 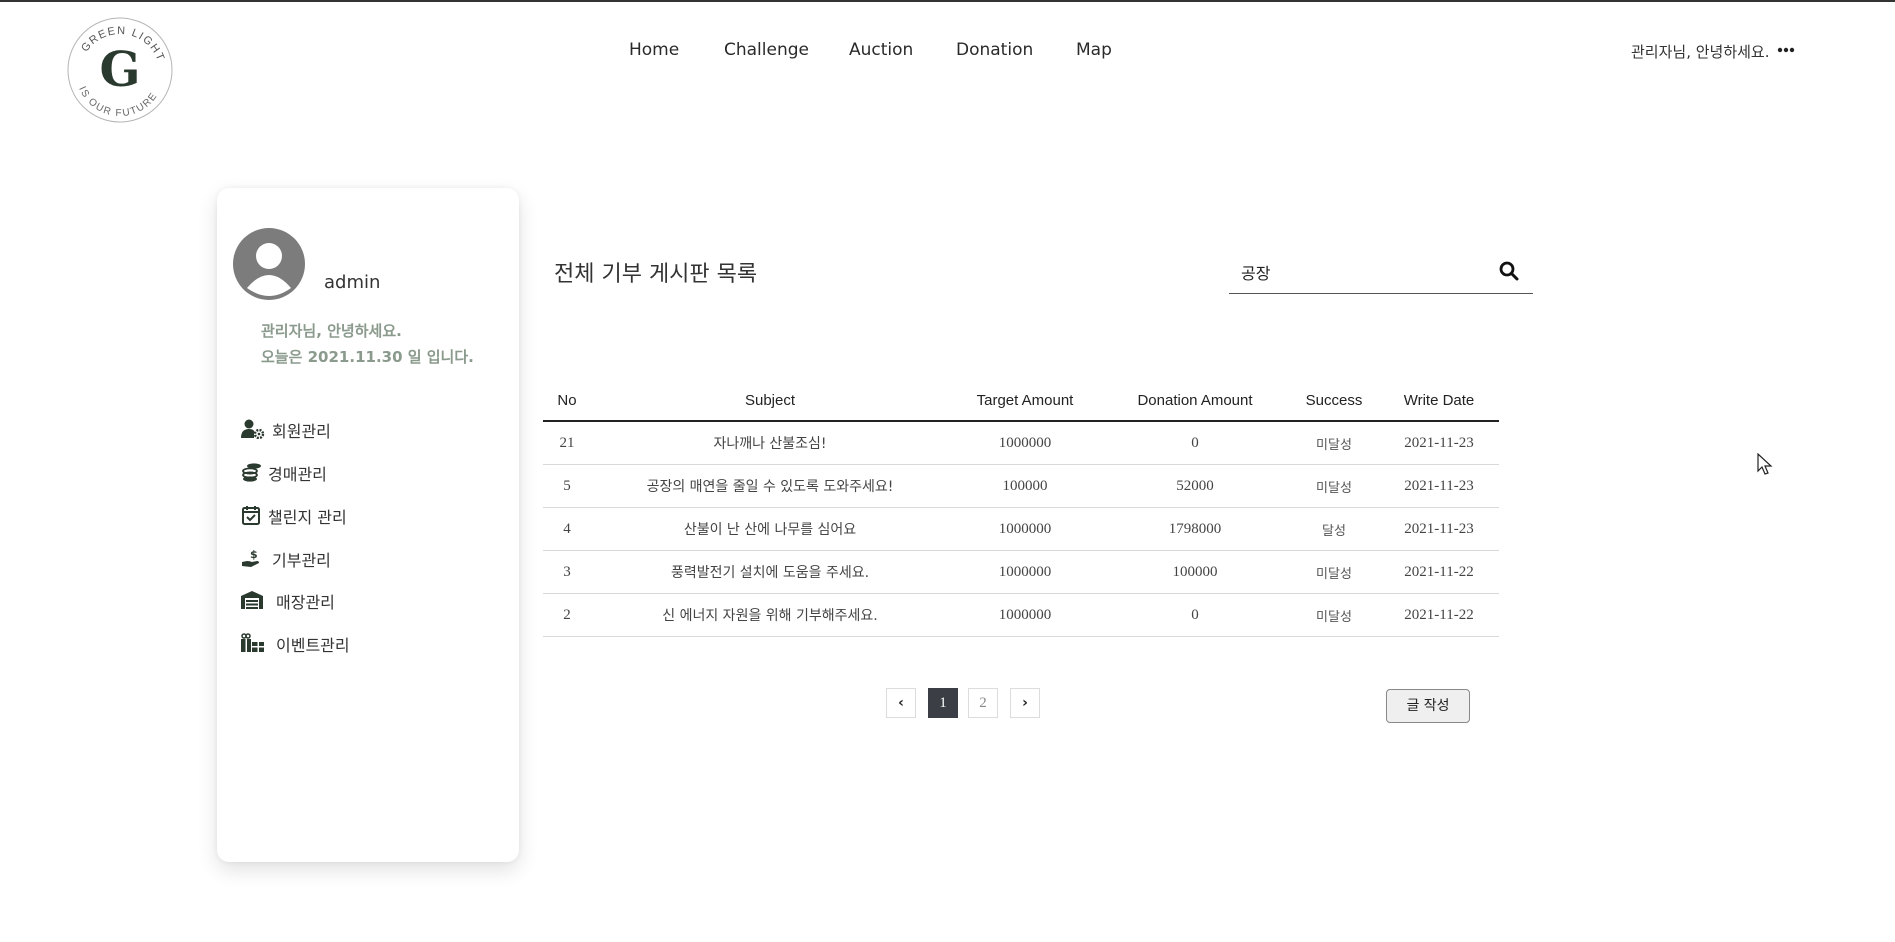 What do you see at coordinates (567, 443) in the screenshot?
I see `cell-no: 21` at bounding box center [567, 443].